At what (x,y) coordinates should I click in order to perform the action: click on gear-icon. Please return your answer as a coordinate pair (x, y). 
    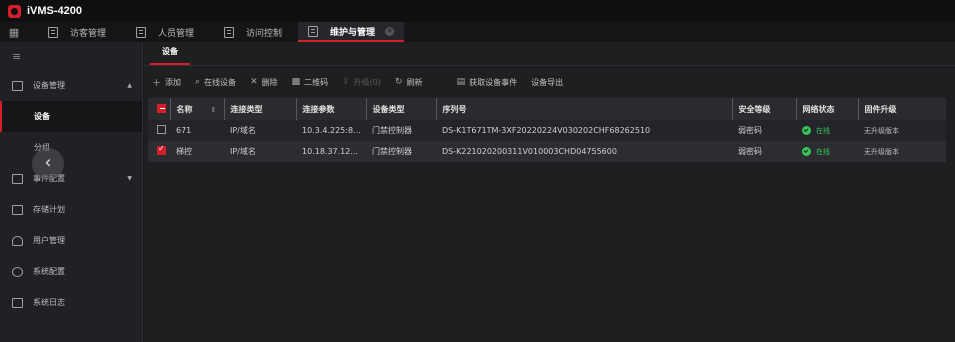
    Looking at the image, I should click on (17, 271).